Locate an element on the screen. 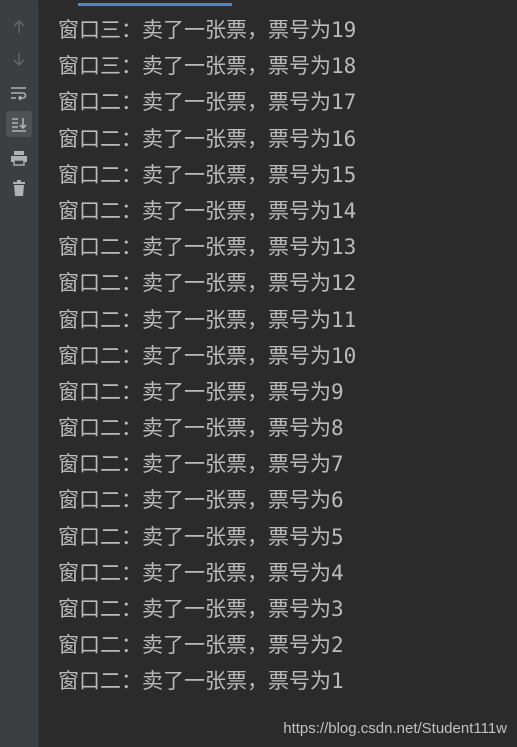  console-line: 窗口二：卖了一张票，票号为1 is located at coordinates (201, 681).